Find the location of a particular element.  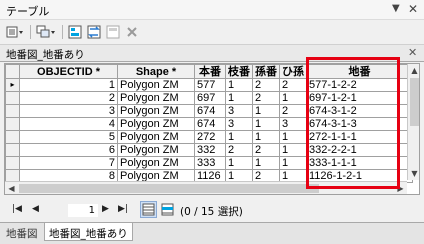

current-record-input: 1 is located at coordinates (83, 210).